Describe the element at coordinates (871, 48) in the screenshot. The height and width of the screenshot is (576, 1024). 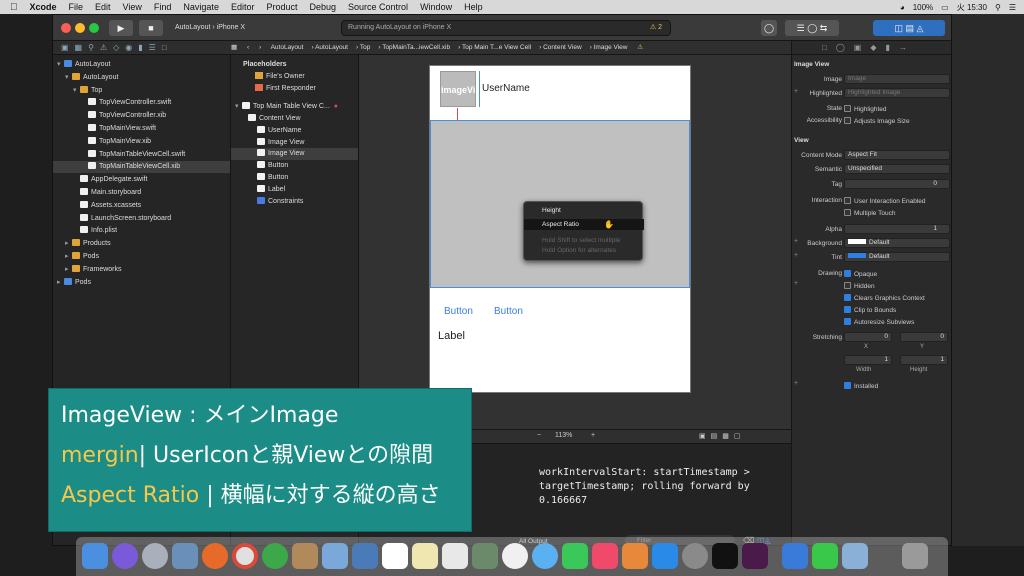
I see `inspector-tabs: □◯▣◆▮→` at that location.